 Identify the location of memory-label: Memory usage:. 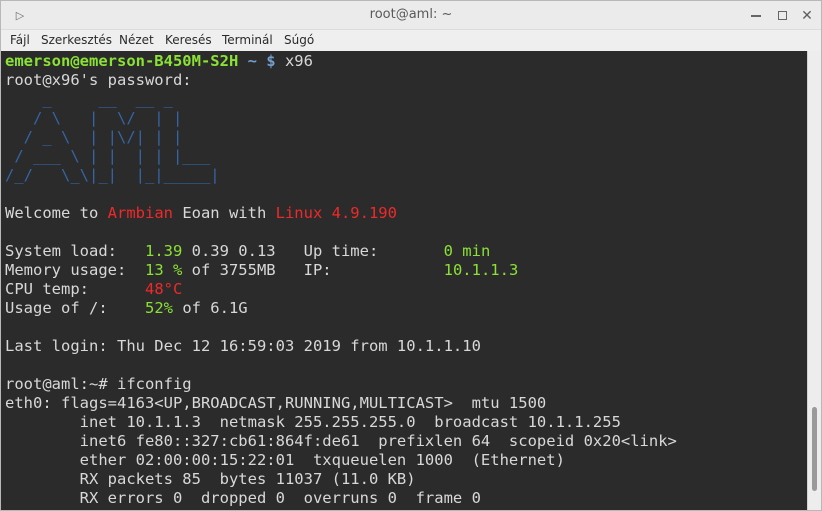
(75, 270).